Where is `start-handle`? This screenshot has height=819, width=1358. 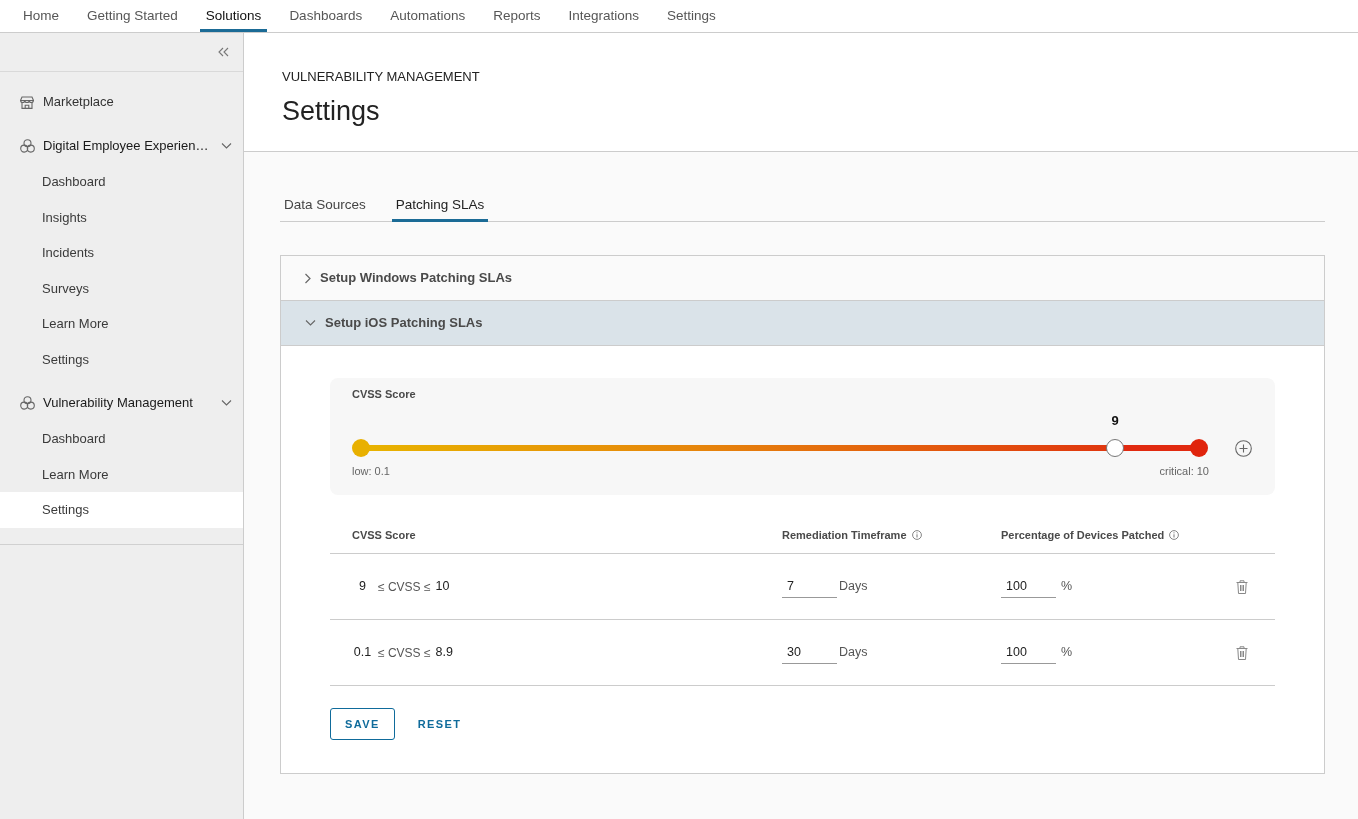
start-handle is located at coordinates (361, 448).